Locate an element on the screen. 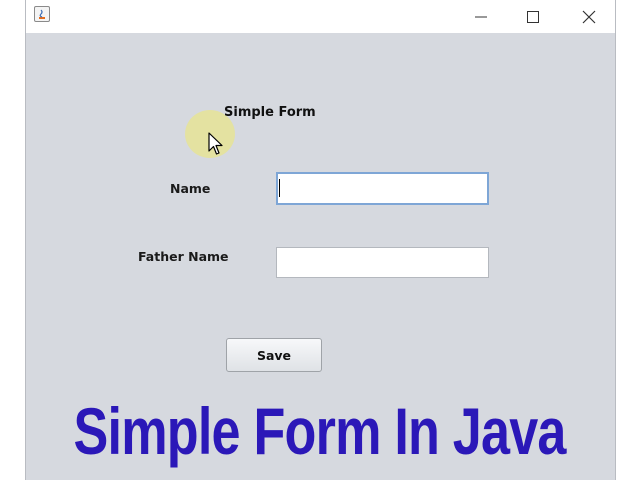 The image size is (640, 480). save-button: Save is located at coordinates (274, 355).